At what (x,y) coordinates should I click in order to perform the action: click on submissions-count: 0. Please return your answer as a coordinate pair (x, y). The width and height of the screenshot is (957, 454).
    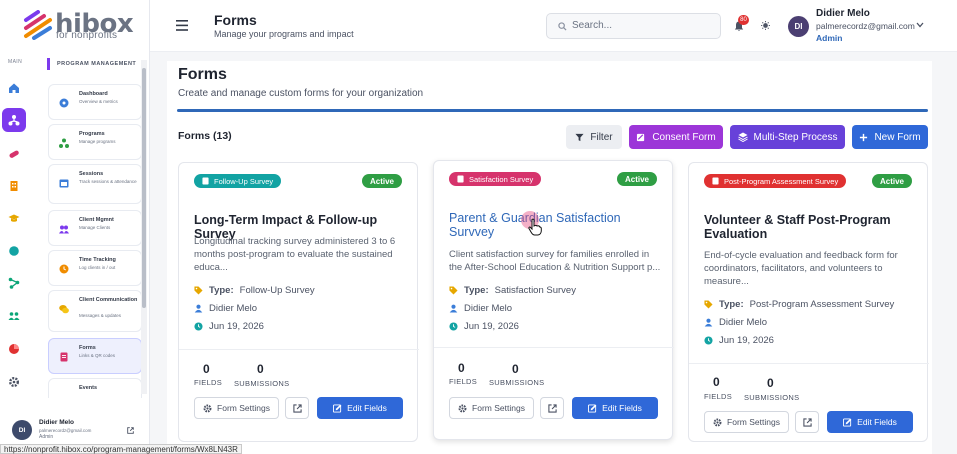
    Looking at the image, I should click on (515, 369).